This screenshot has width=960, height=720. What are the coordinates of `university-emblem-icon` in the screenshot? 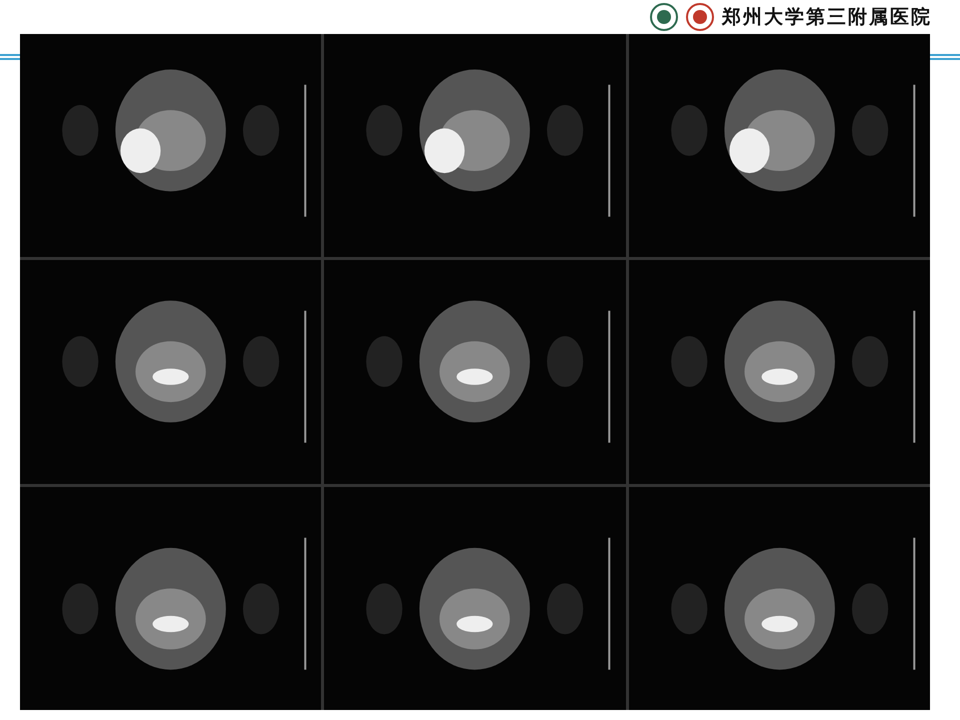 It's located at (664, 17).